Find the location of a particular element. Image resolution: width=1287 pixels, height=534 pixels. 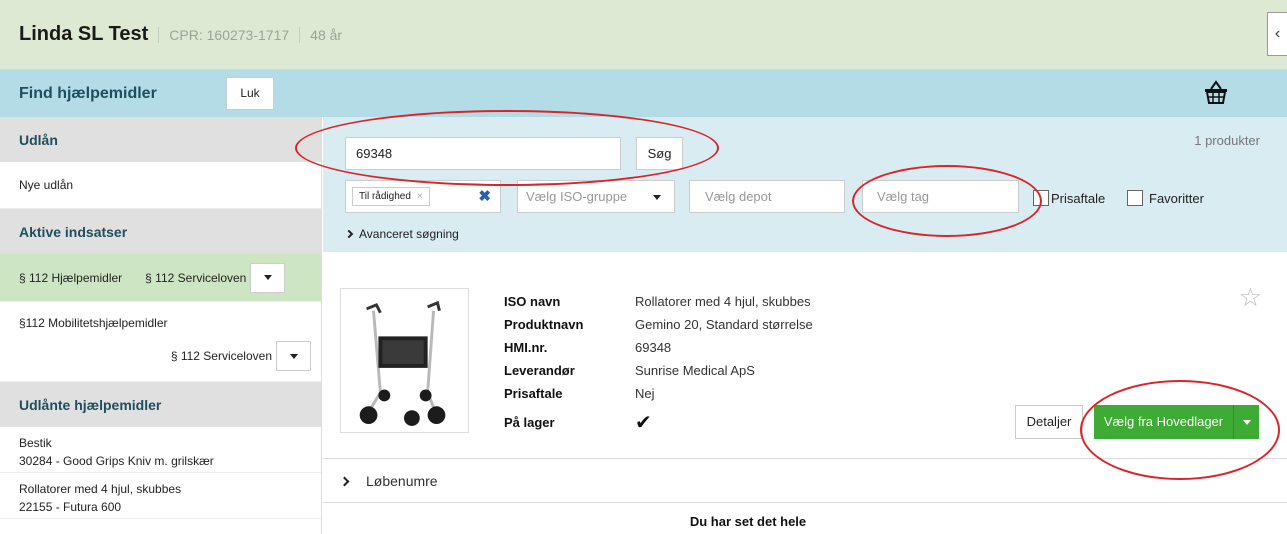

attribute-label: HMI.nr. is located at coordinates (526, 347).